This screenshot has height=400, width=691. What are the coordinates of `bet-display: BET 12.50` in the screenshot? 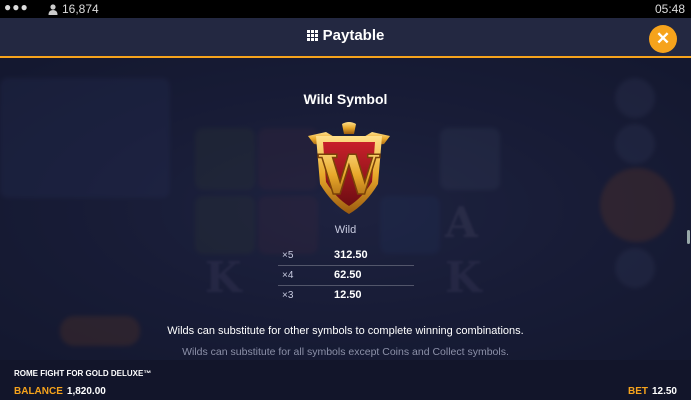 It's located at (652, 391).